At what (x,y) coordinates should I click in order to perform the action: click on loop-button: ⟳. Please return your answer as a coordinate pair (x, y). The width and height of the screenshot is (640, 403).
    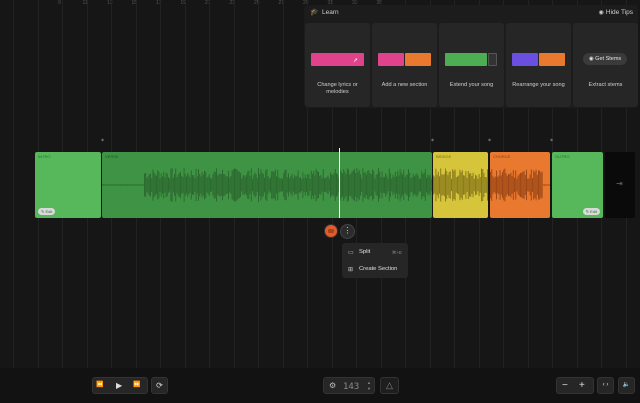
    Looking at the image, I should click on (159, 385).